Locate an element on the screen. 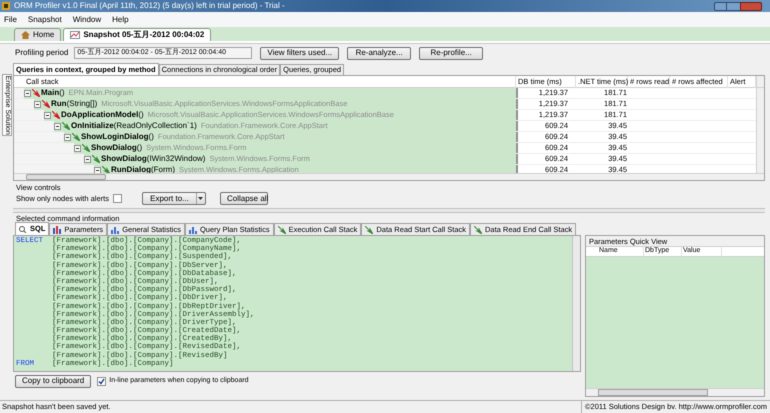  button: Collapse all is located at coordinates (244, 198).